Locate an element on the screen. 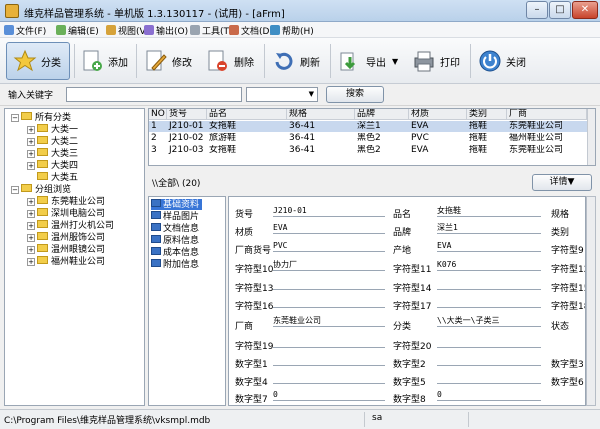  refresh-button: 刷新 is located at coordinates (296, 61).